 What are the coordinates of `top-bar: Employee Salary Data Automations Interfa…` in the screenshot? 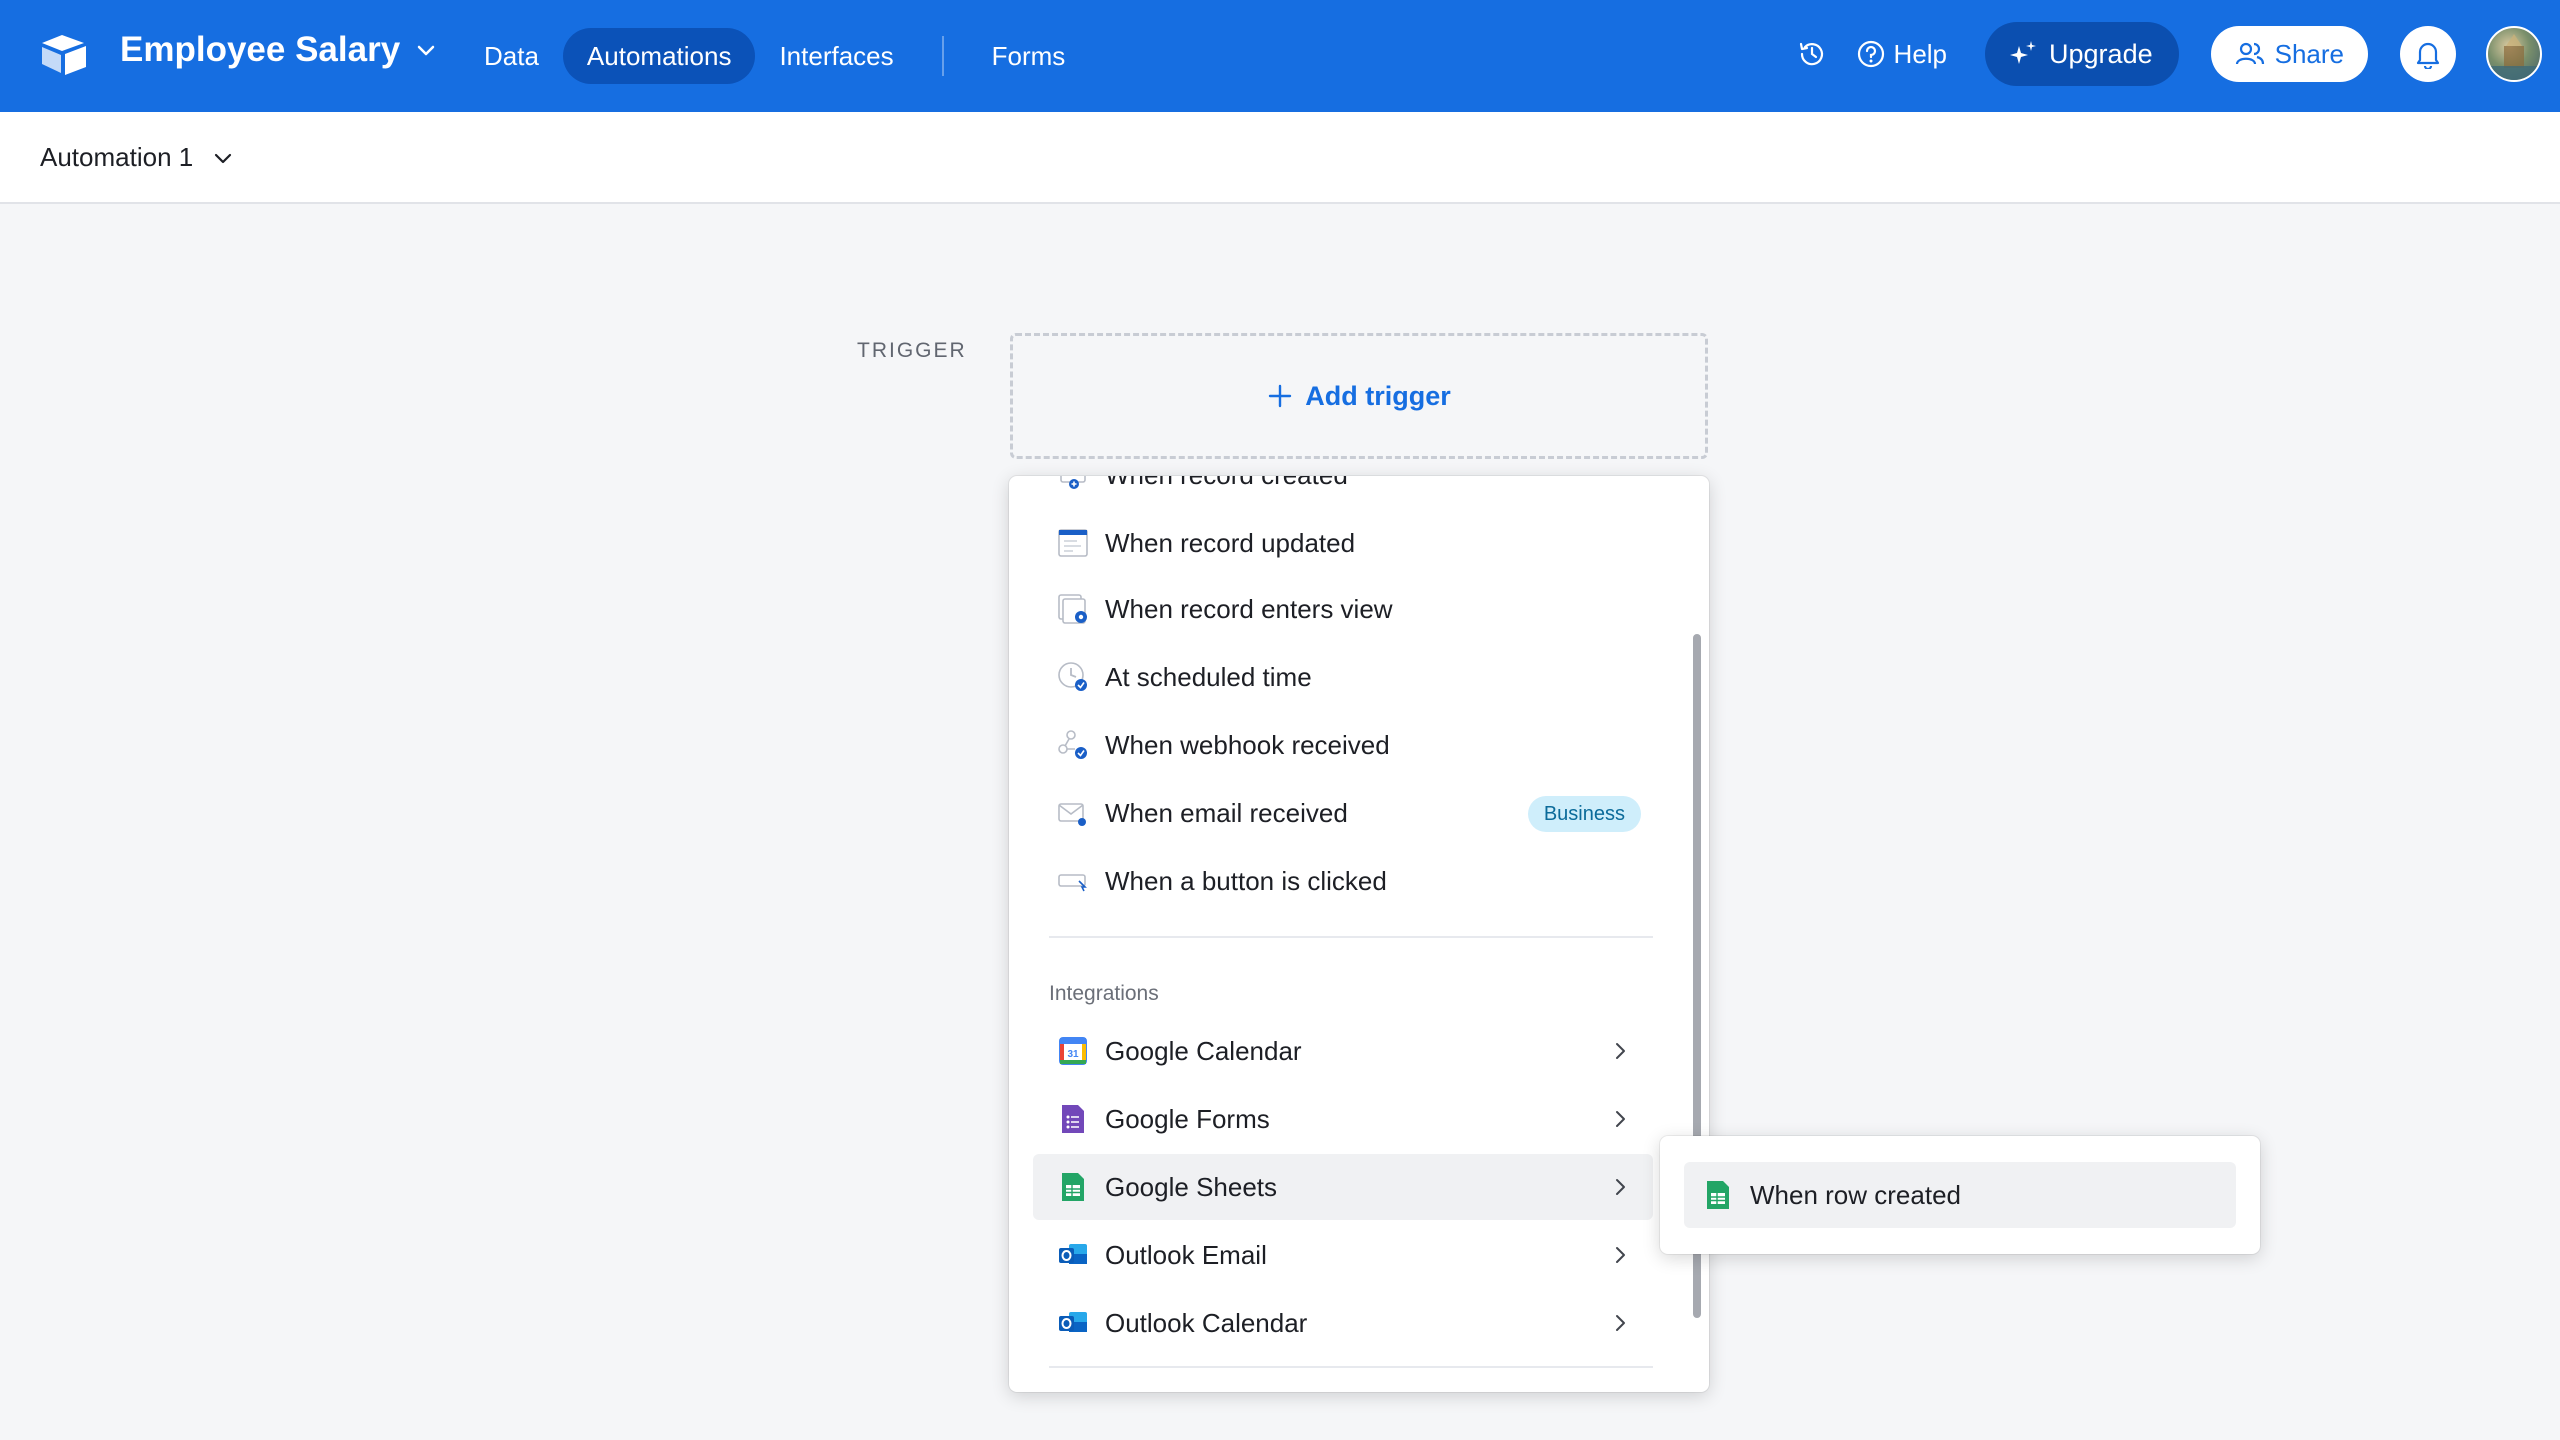 It's located at (1280, 56).